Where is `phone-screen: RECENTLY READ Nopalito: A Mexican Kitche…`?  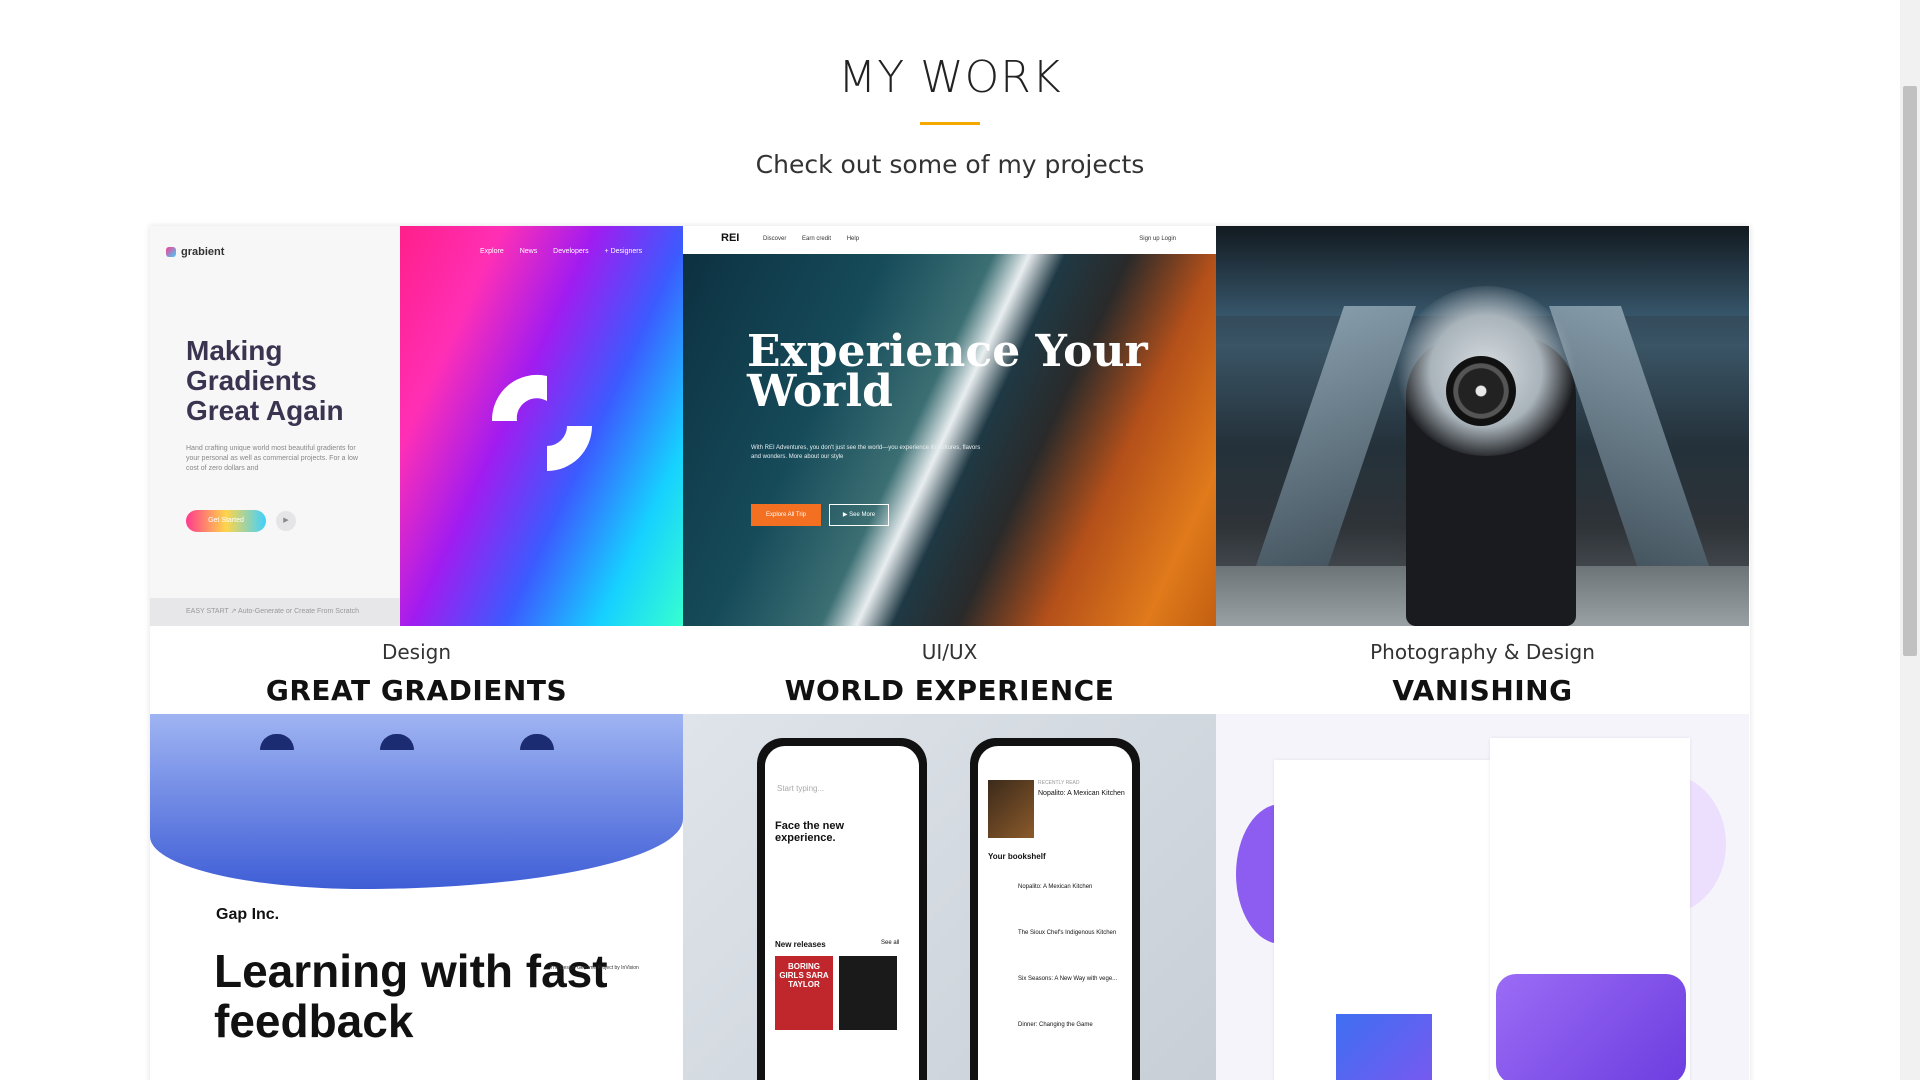
phone-screen: RECENTLY READ Nopalito: A Mexican Kitche… is located at coordinates (1055, 913).